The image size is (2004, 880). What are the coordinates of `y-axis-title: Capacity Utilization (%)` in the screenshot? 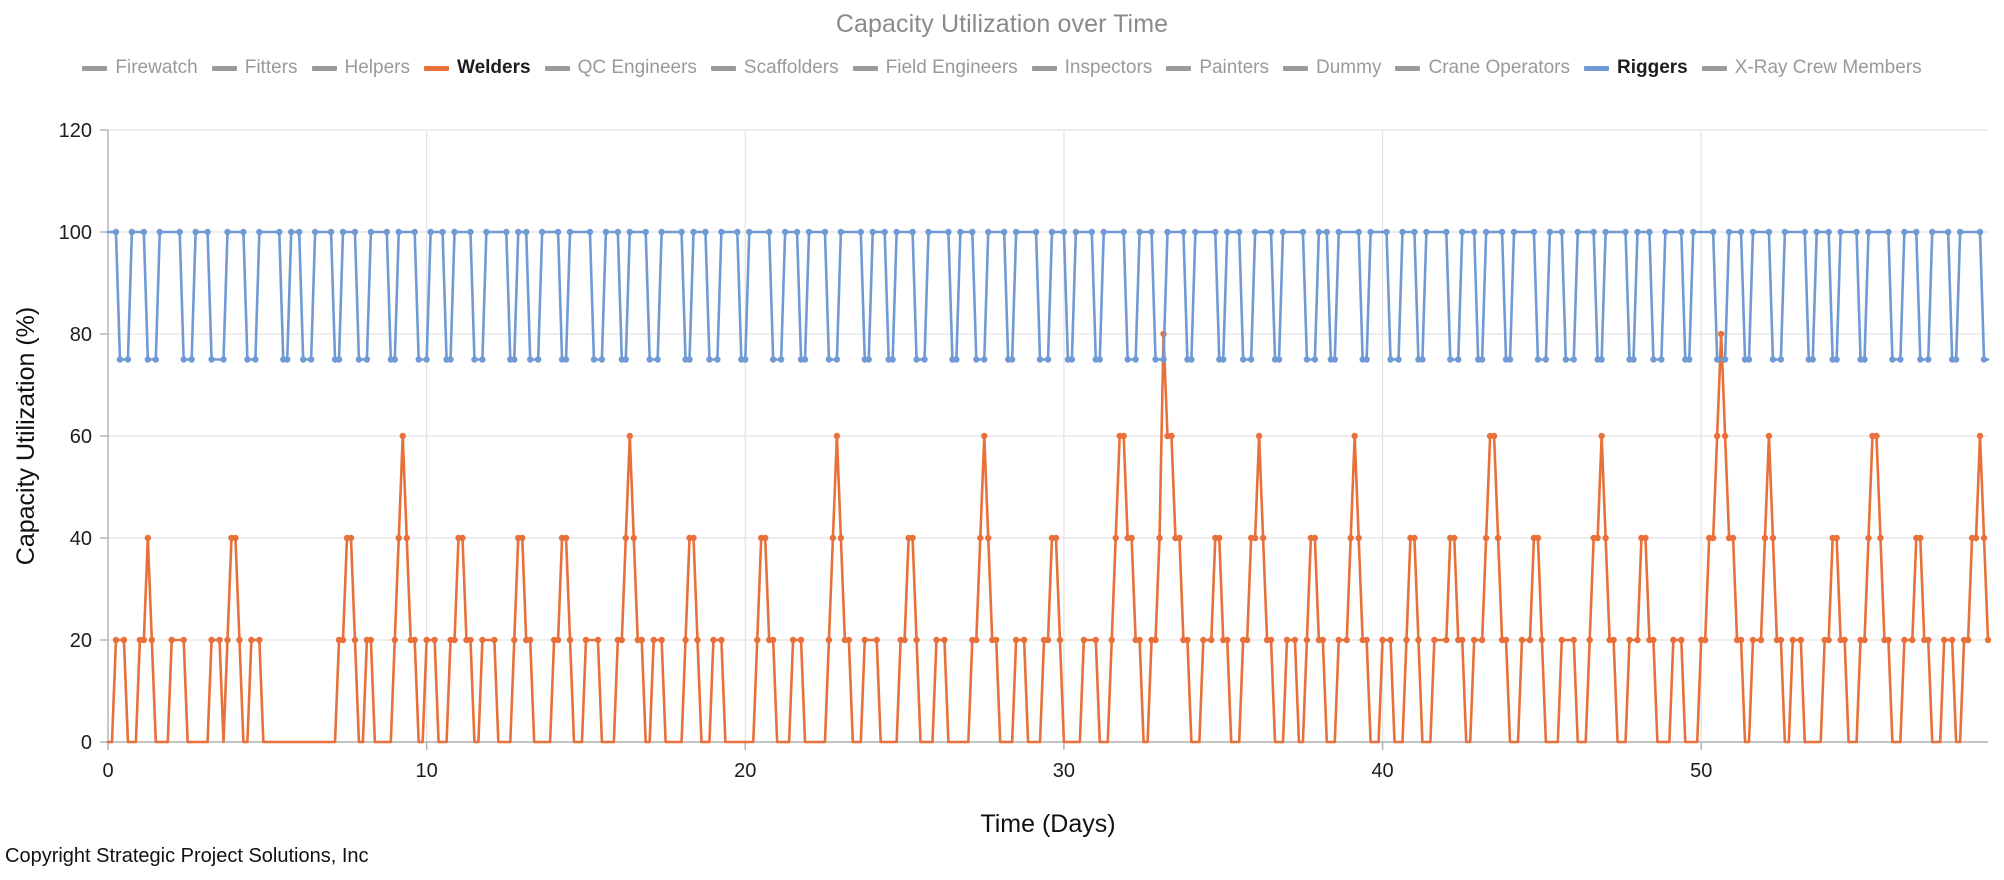 It's located at (26, 436).